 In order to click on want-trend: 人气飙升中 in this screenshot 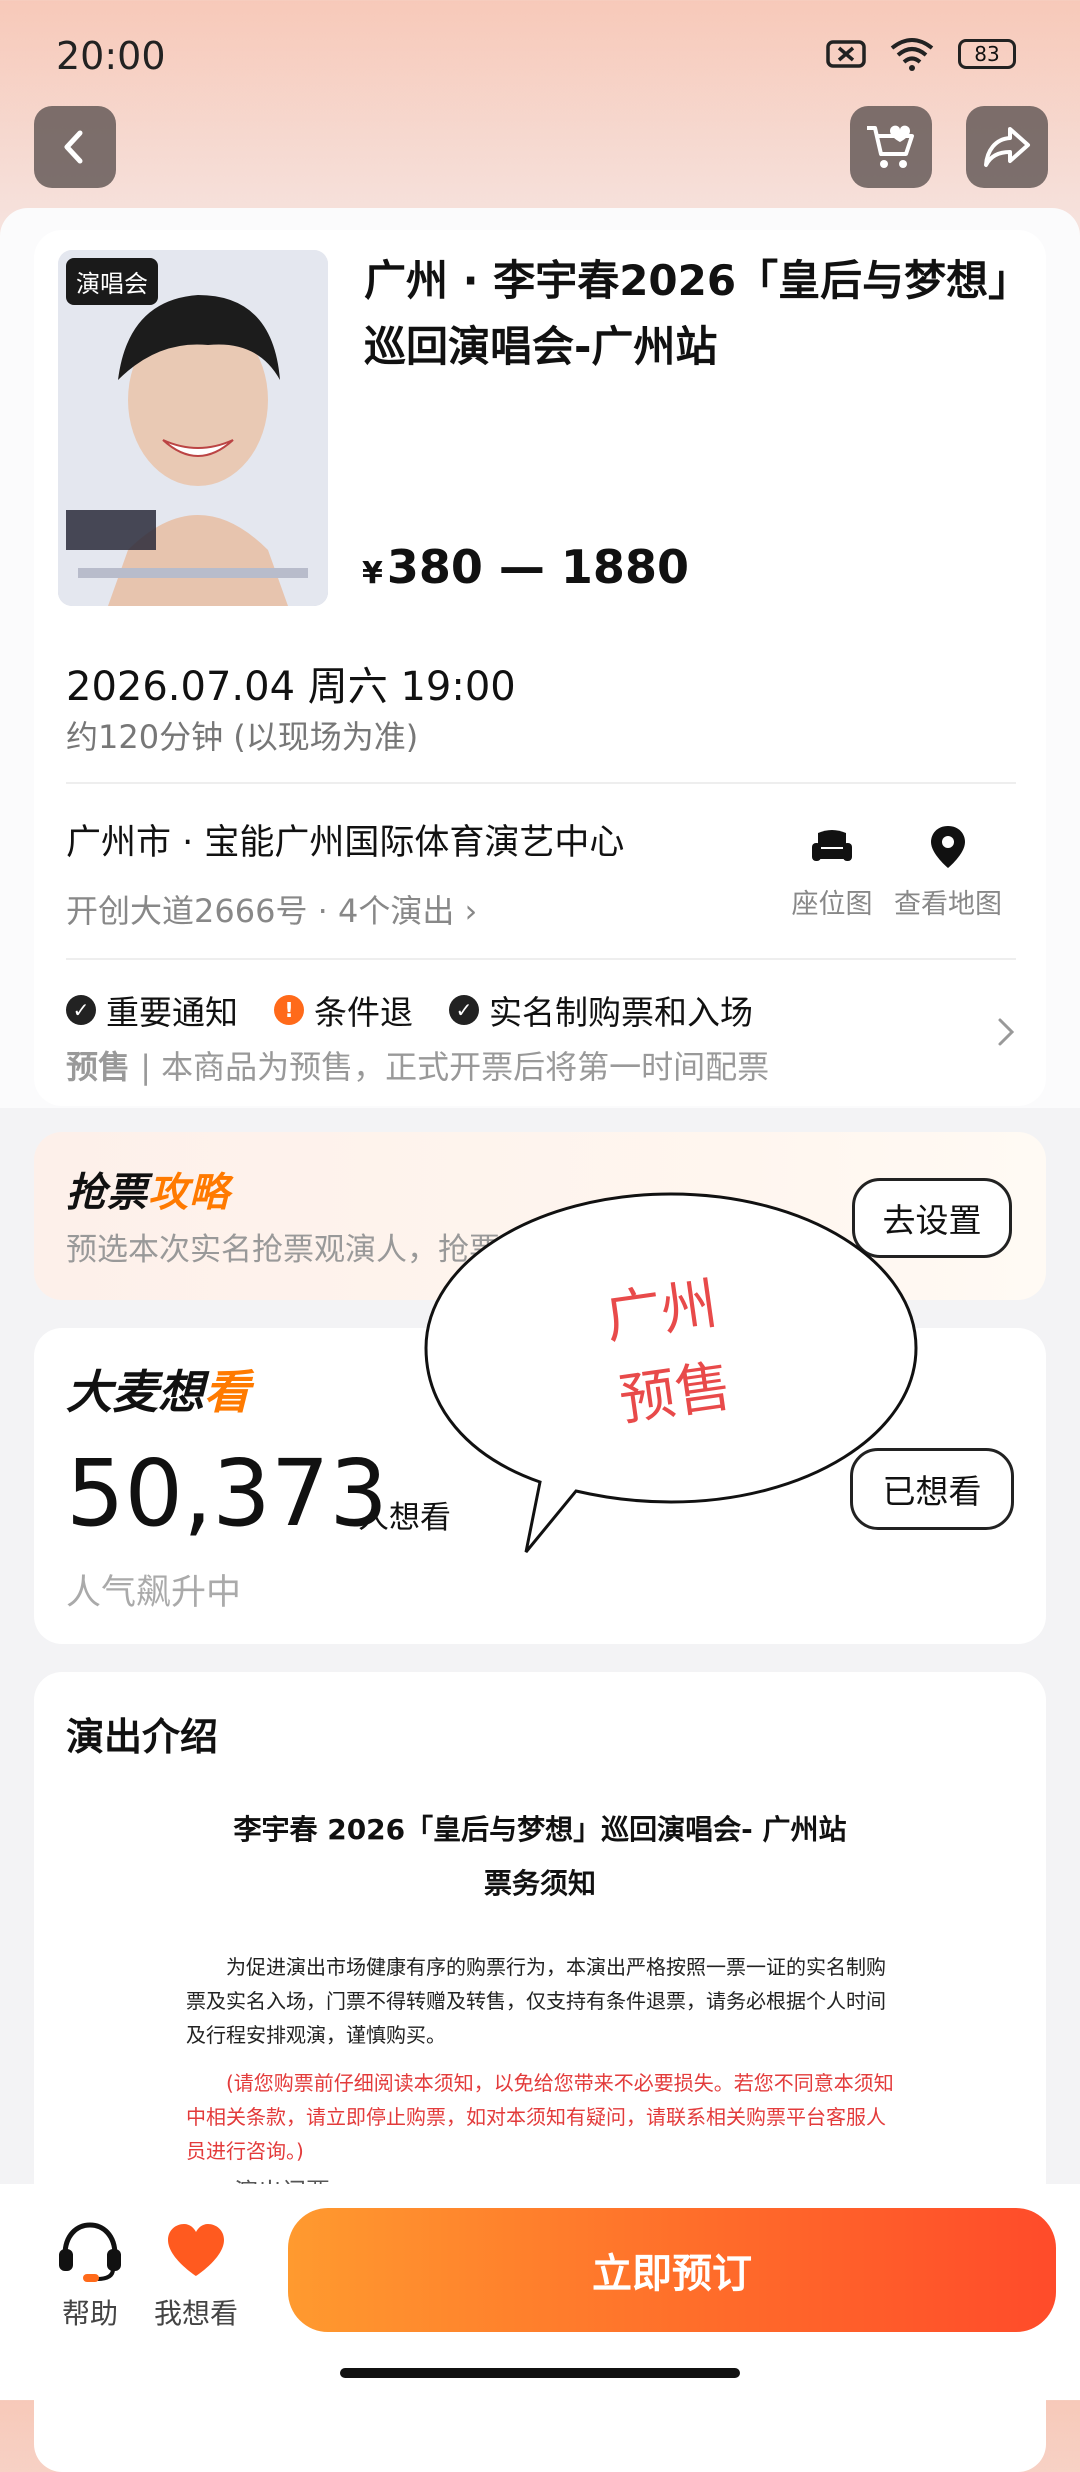, I will do `click(154, 1593)`.